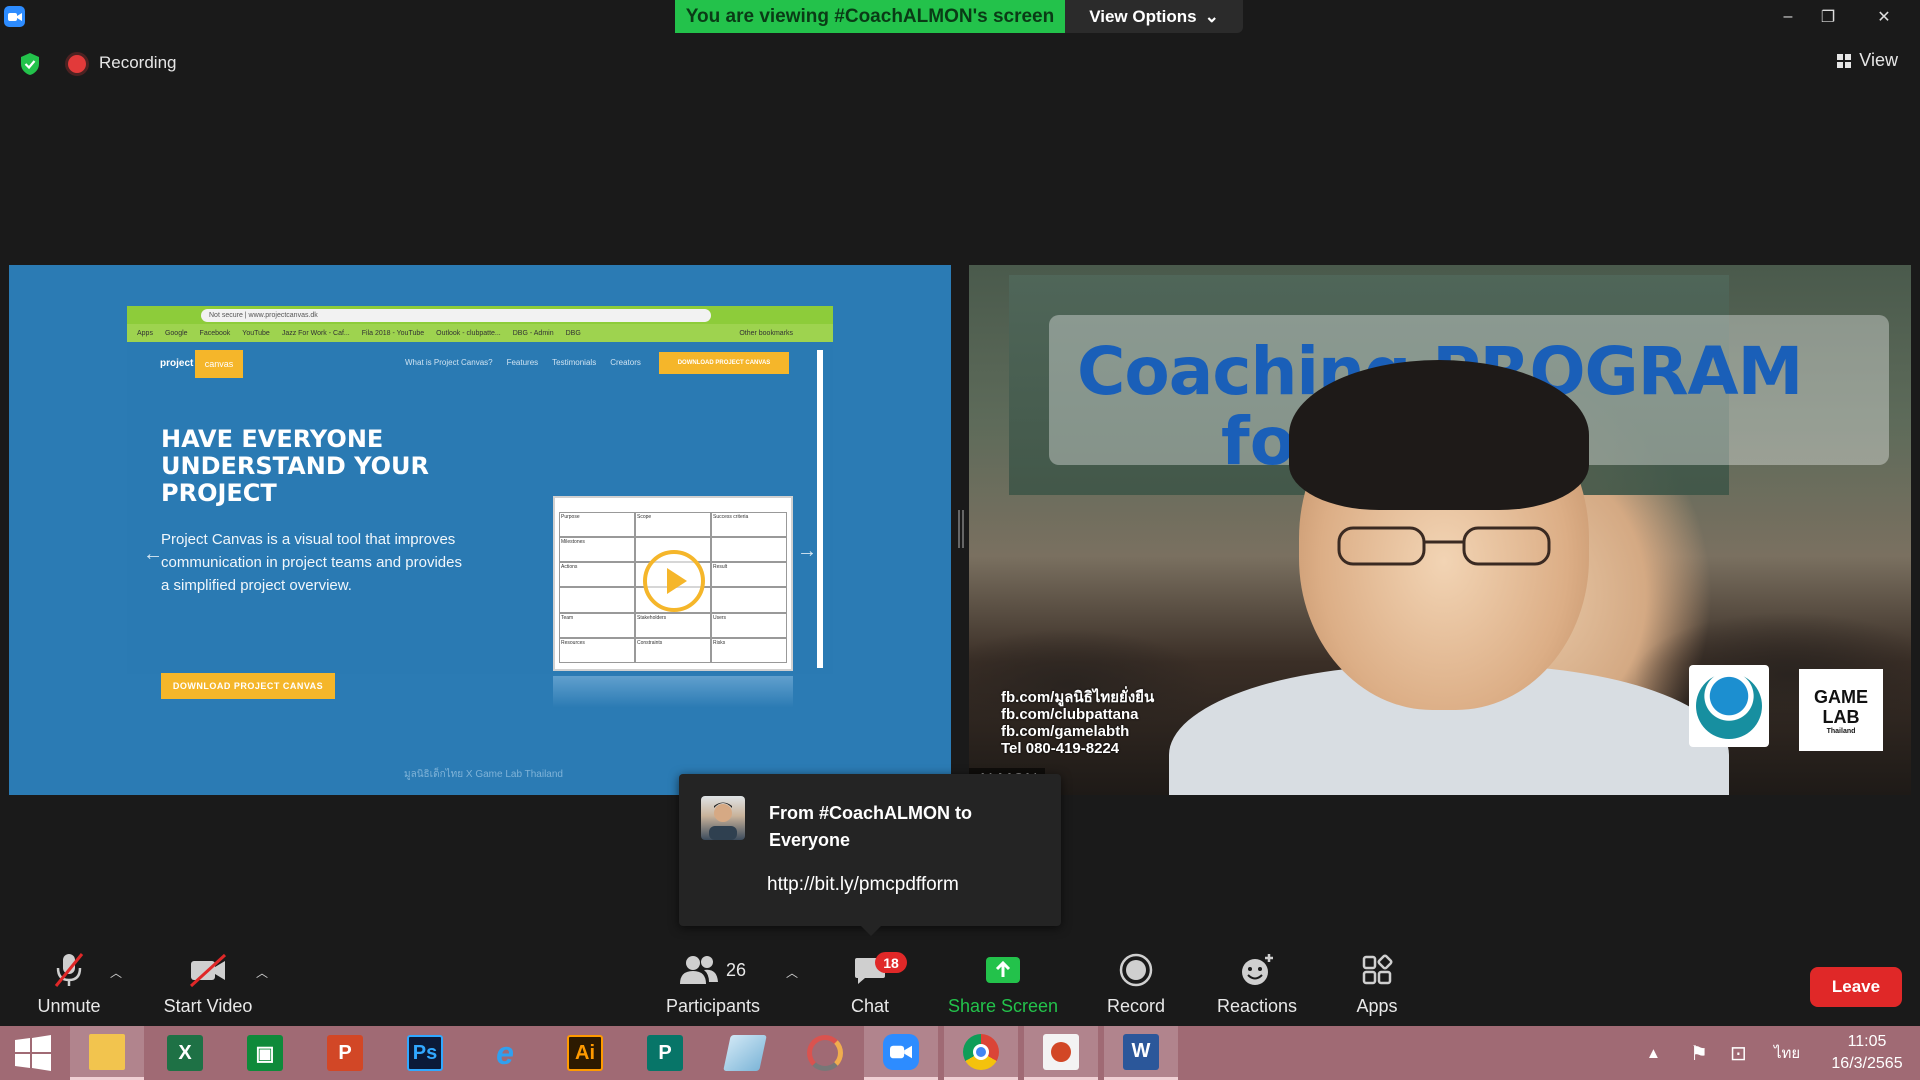  I want to click on canvas-cell: Actions, so click(597, 575).